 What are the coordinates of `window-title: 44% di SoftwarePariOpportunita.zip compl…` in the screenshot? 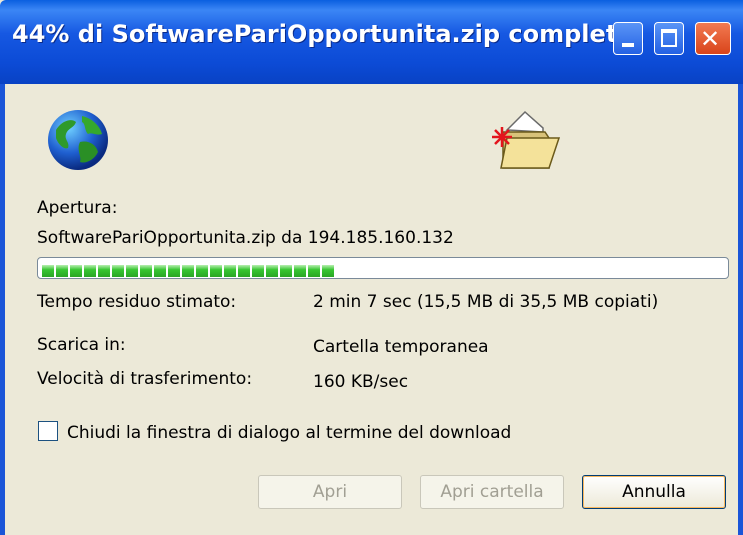 It's located at (328, 34).